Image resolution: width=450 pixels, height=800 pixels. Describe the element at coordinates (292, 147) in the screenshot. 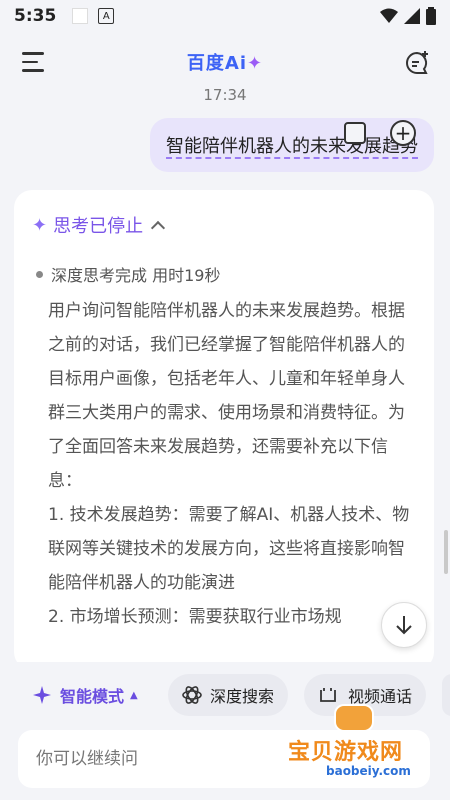

I see `user-message-text: 智能陪伴机器人的未来发展趋势` at that location.